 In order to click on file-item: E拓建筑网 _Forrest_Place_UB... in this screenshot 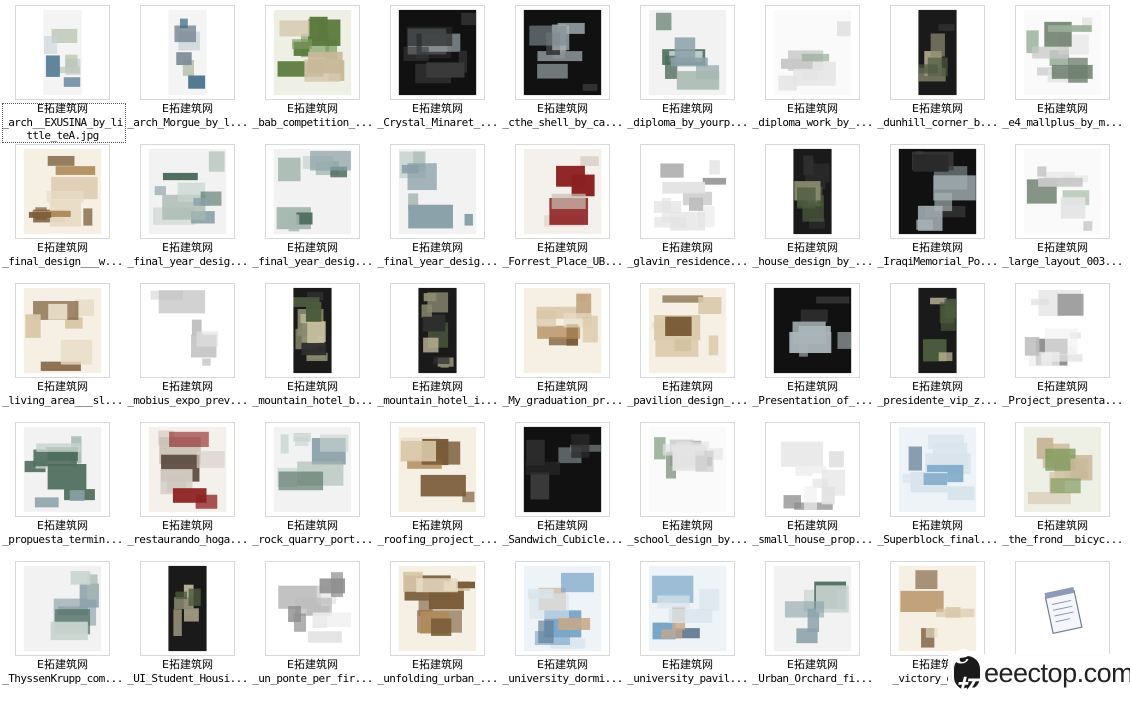, I will do `click(562, 208)`.